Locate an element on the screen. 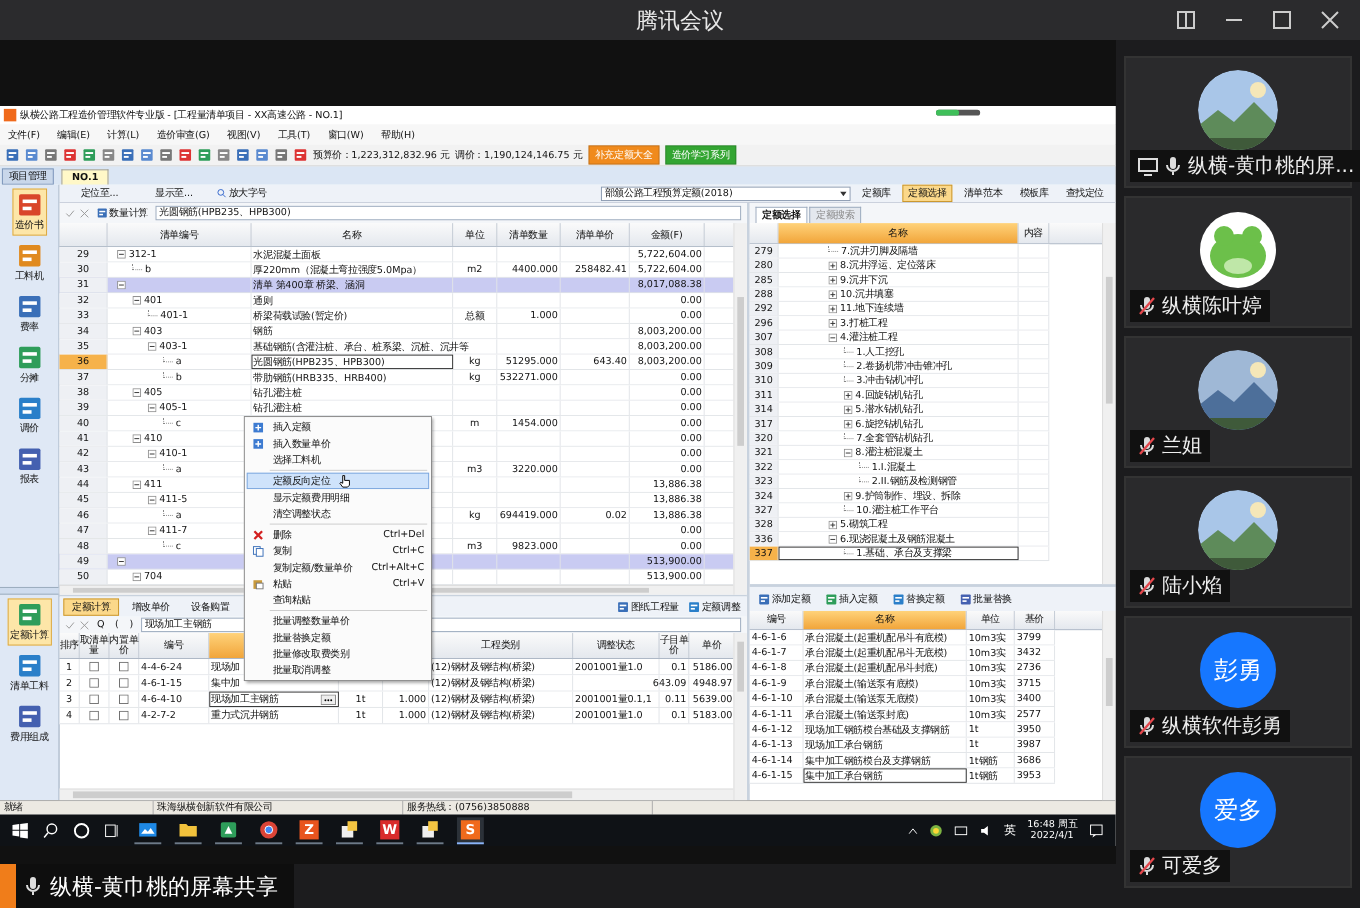 This screenshot has height=908, width=1360. participant-name: 兰姐 is located at coordinates (1182, 446).